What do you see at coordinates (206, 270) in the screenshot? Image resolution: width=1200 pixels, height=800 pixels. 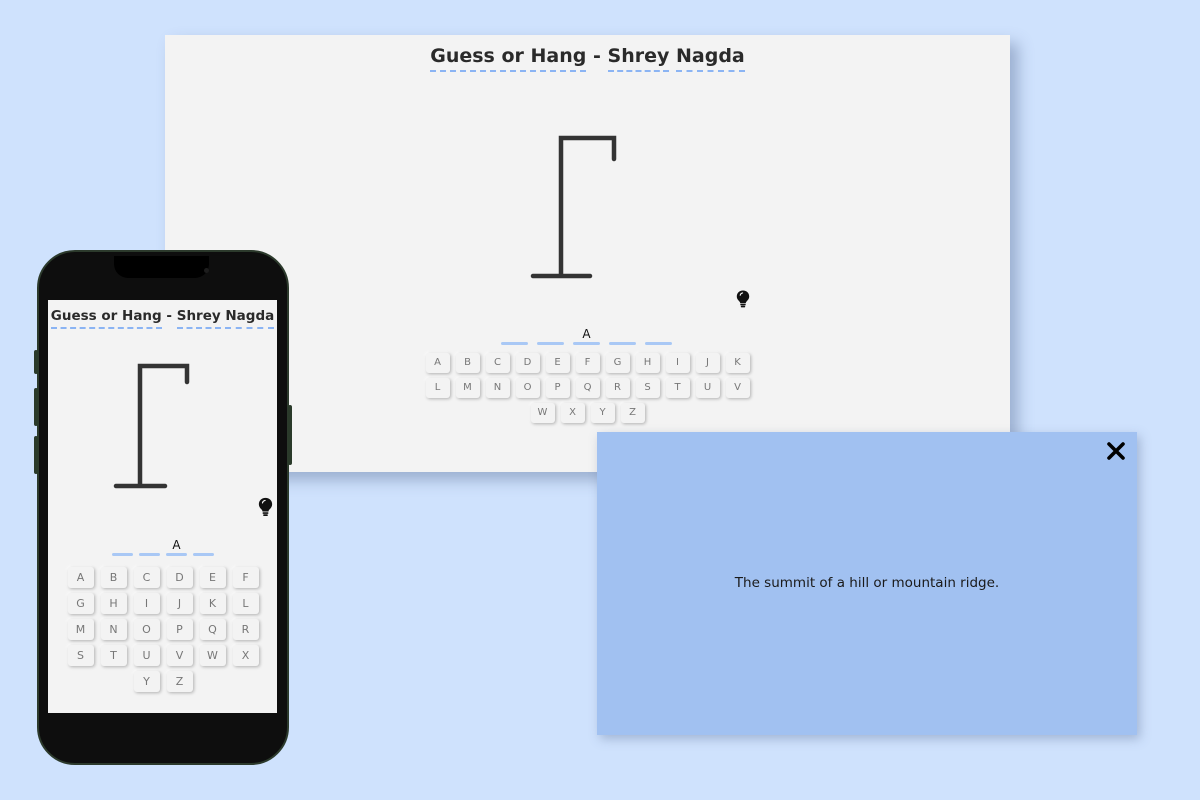 I see `camera-icon` at bounding box center [206, 270].